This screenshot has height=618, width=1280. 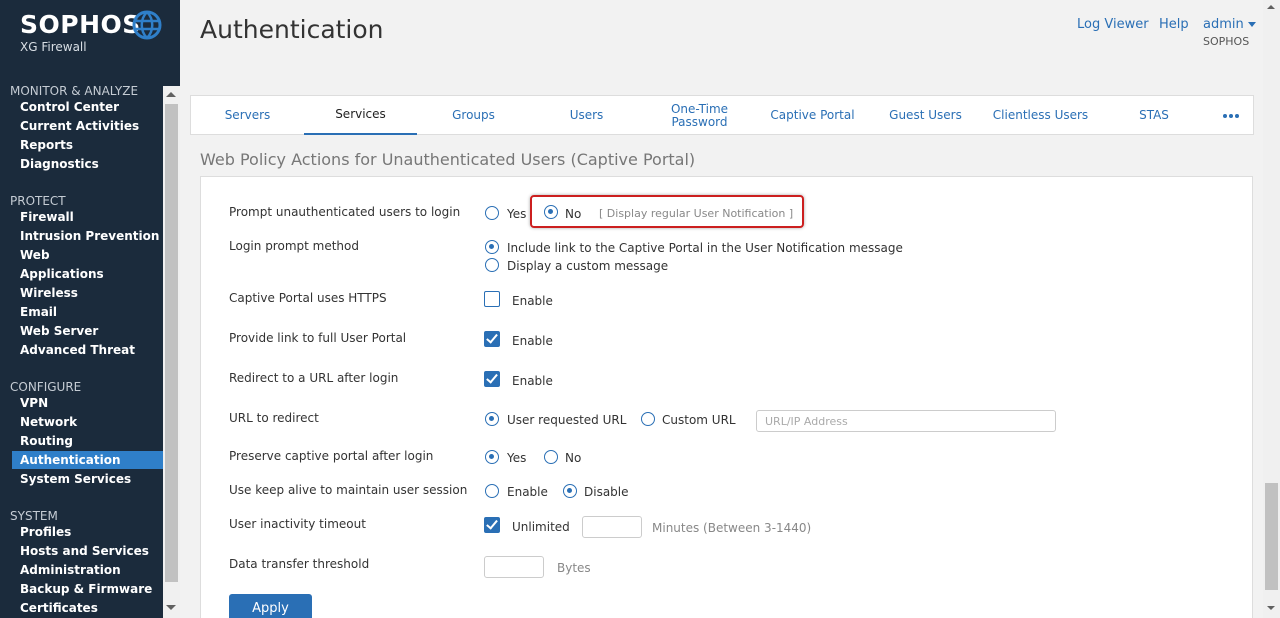 What do you see at coordinates (1154, 115) in the screenshot?
I see `tab-stas: STAS` at bounding box center [1154, 115].